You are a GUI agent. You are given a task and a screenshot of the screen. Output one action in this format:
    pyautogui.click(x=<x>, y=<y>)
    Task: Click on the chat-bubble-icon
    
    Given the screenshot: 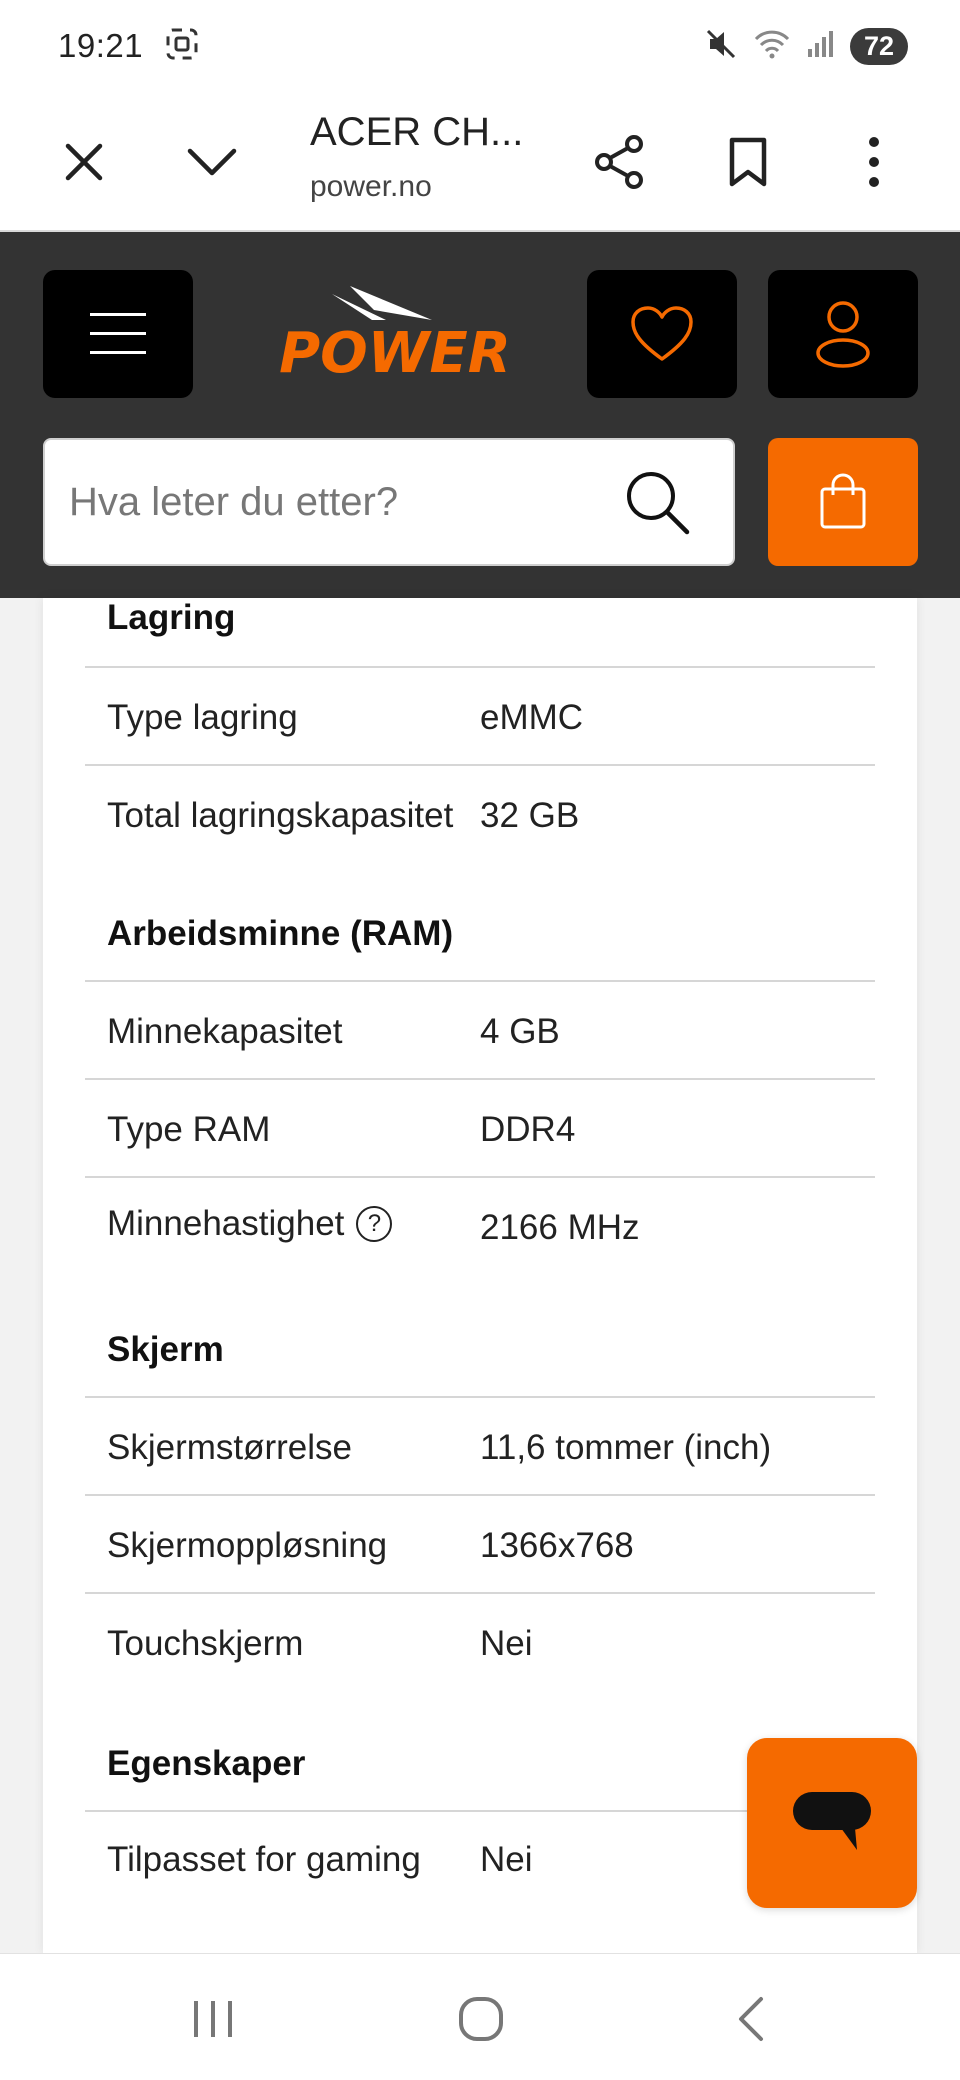 What is the action you would take?
    pyautogui.click(x=832, y=1821)
    